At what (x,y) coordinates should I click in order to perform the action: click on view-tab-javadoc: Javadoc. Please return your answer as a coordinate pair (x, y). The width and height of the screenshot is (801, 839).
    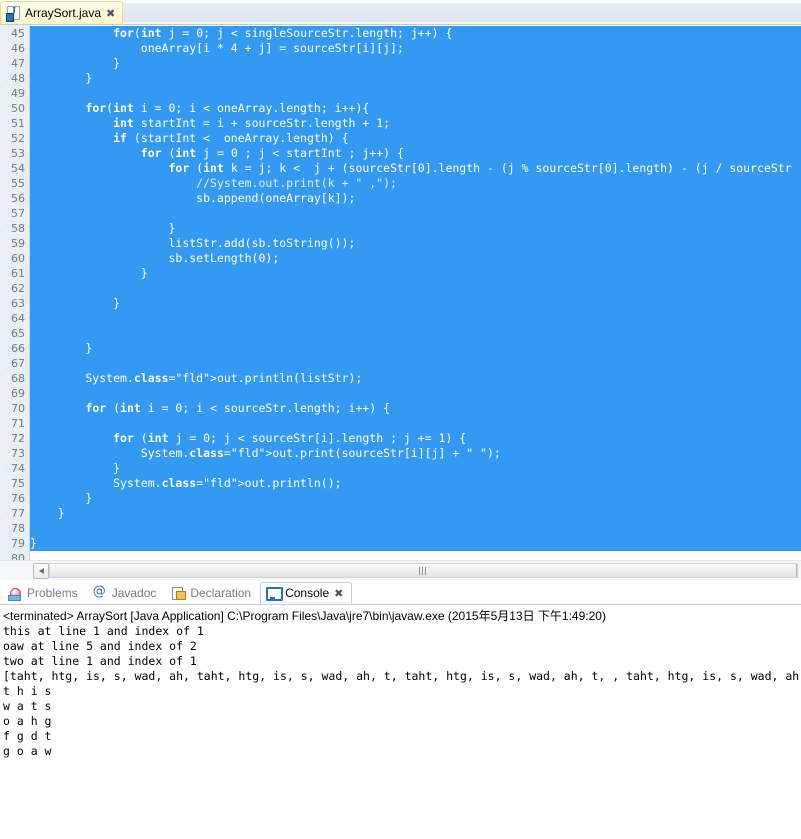
    Looking at the image, I should click on (126, 593).